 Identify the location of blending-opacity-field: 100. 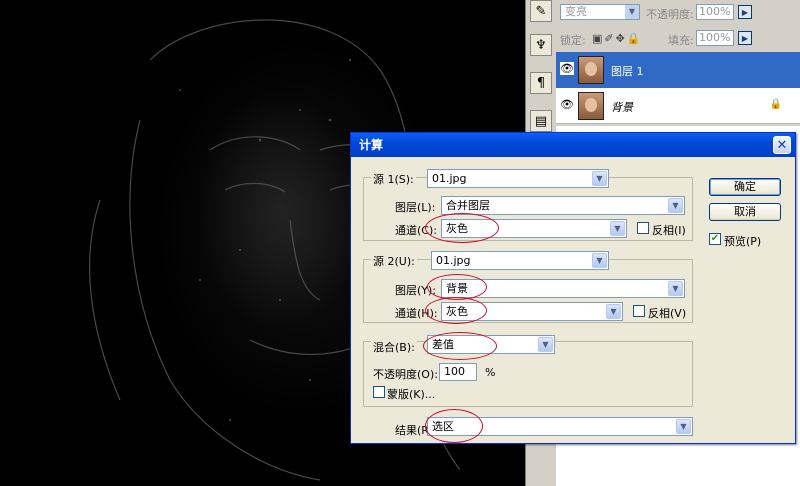
(458, 372).